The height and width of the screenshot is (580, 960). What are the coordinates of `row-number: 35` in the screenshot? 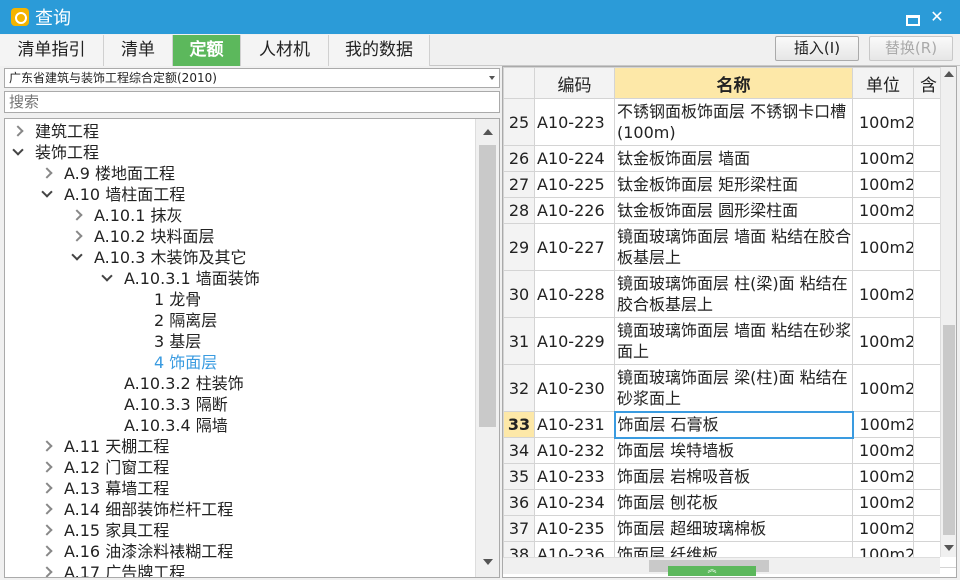 It's located at (519, 476).